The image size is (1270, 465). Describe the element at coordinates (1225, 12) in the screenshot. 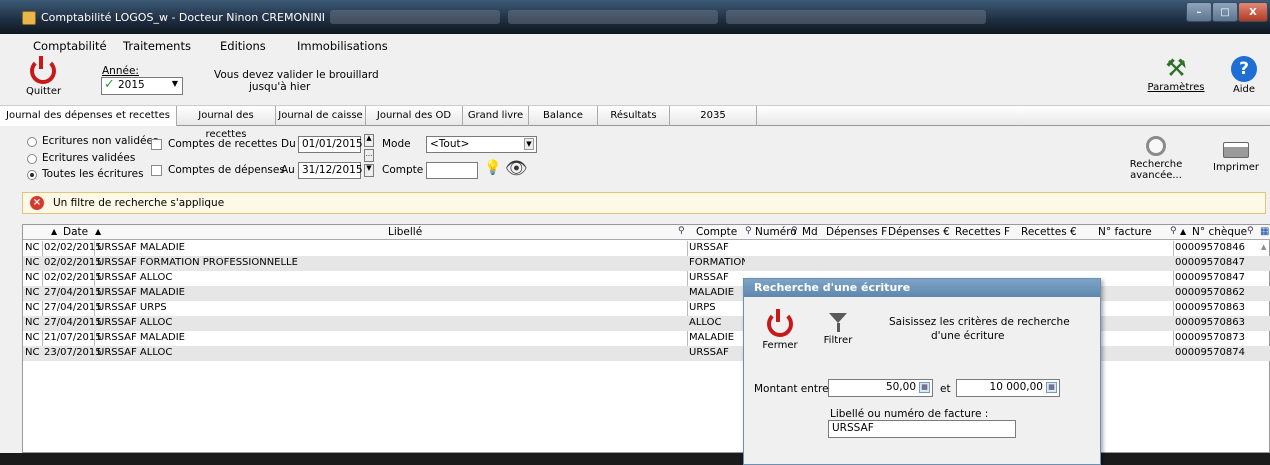

I see `maximize-button: □` at that location.